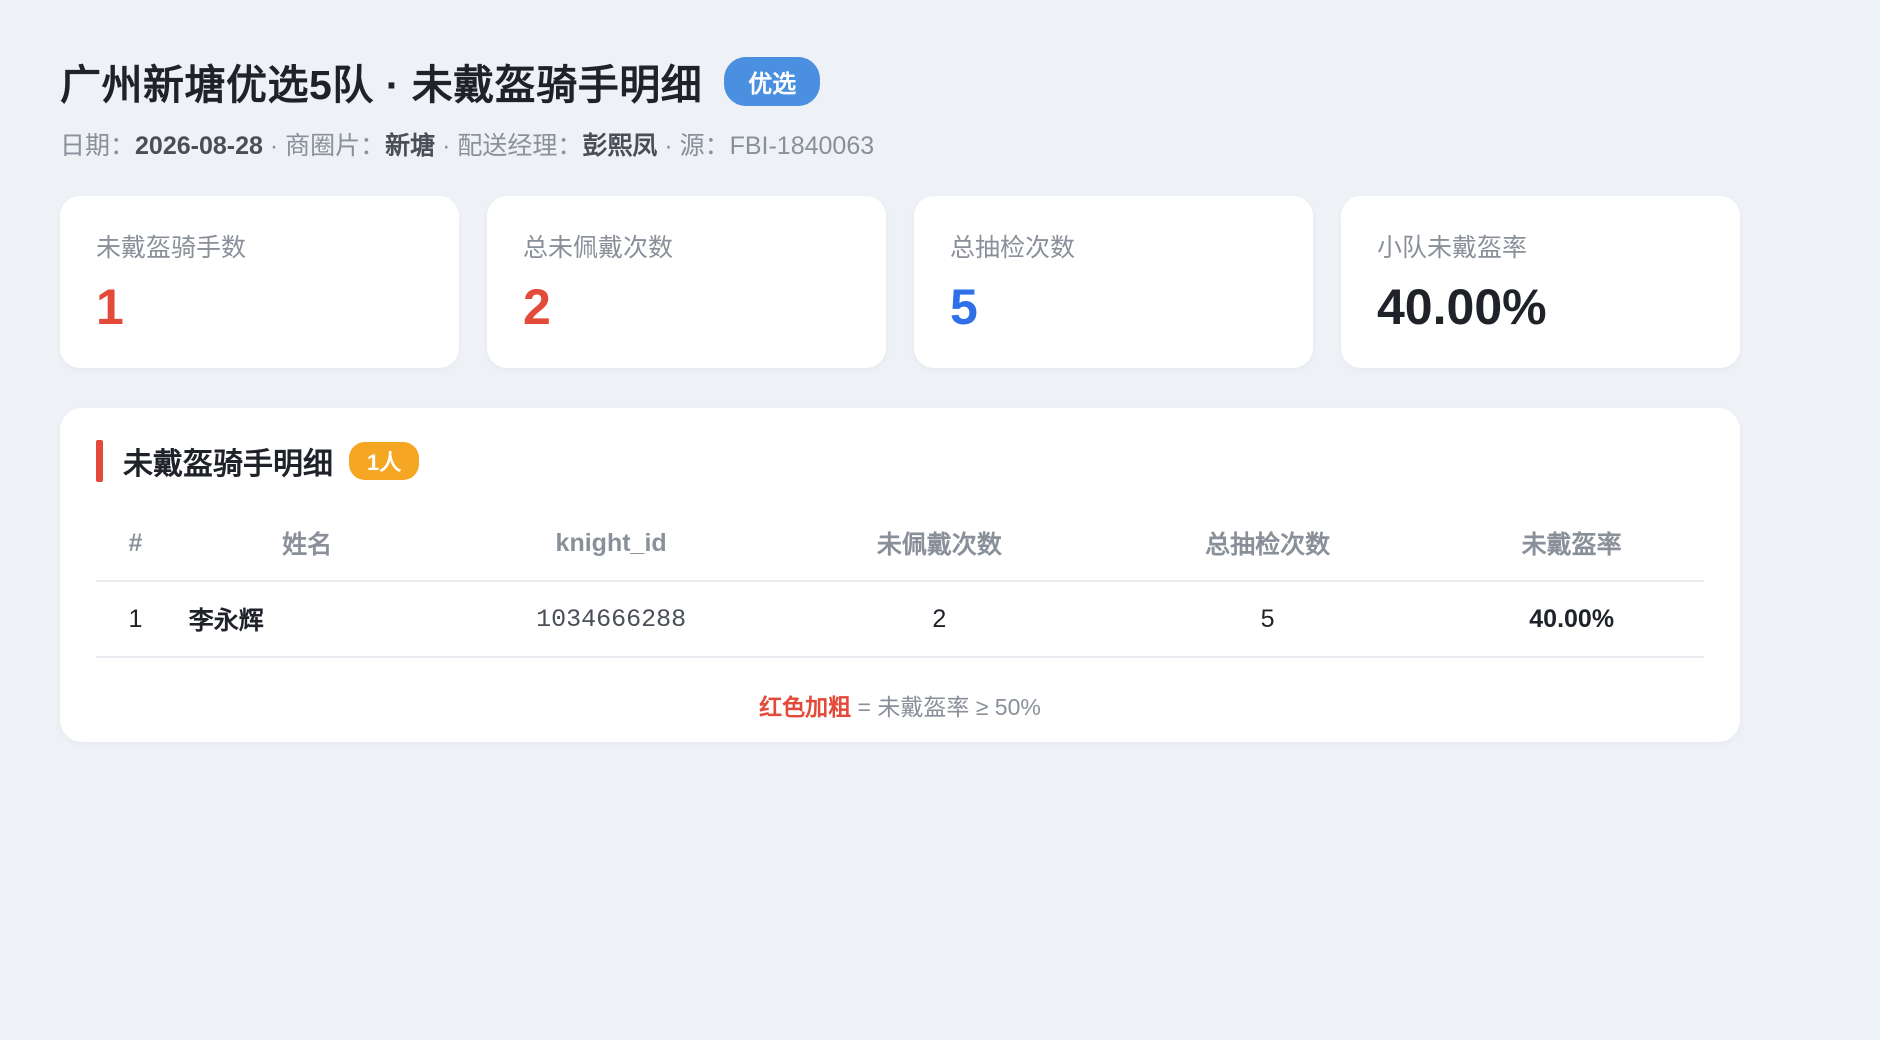 This screenshot has height=1040, width=1880. Describe the element at coordinates (135, 619) in the screenshot. I see `cell-index: 1` at that location.